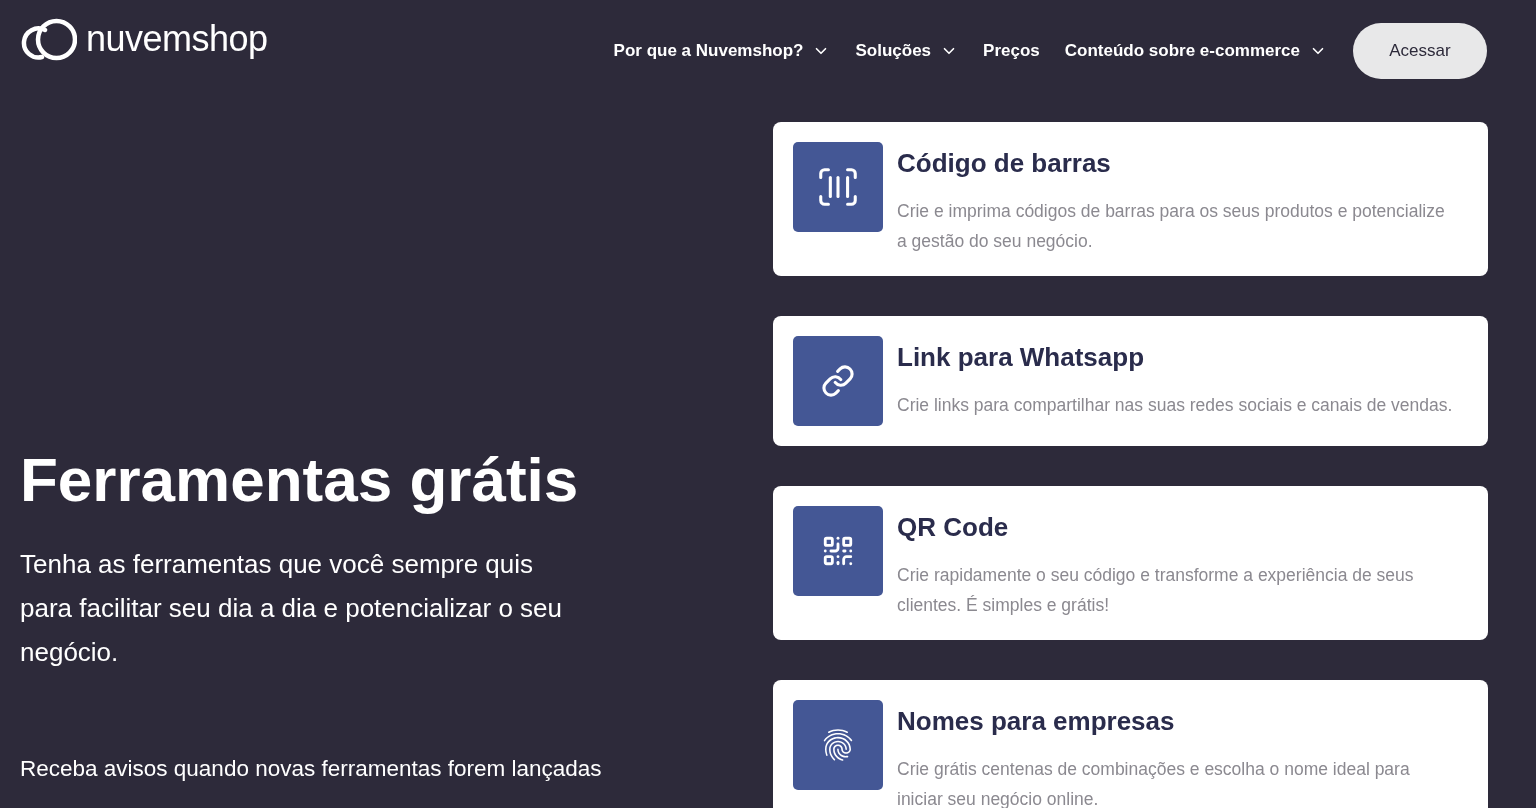 This screenshot has width=1536, height=808. I want to click on tool-title: Código de barras, so click(1004, 163).